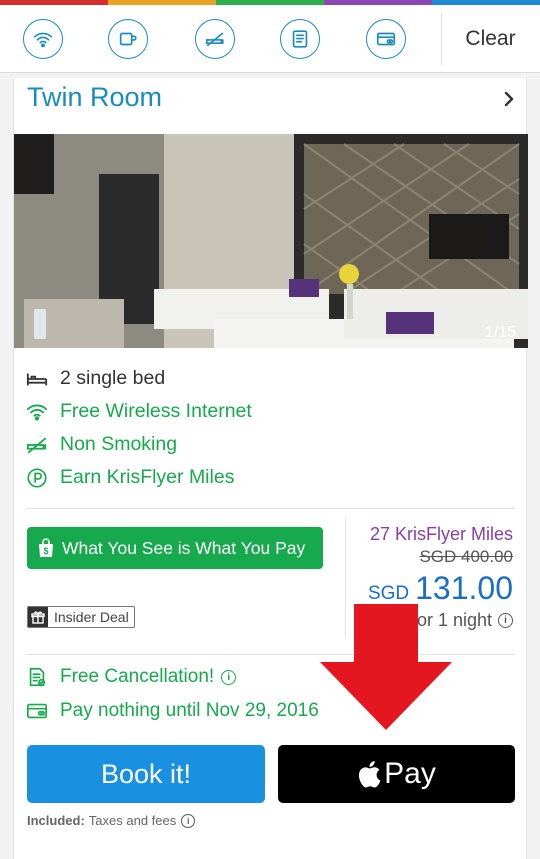 This screenshot has width=540, height=859. I want to click on included-text: Taxes and fees, so click(132, 820).